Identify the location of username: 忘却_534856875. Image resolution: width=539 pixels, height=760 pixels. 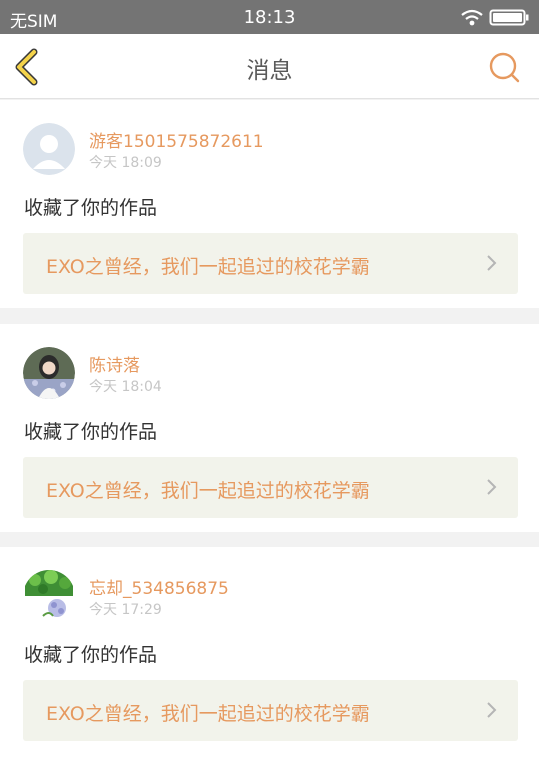
(159, 586).